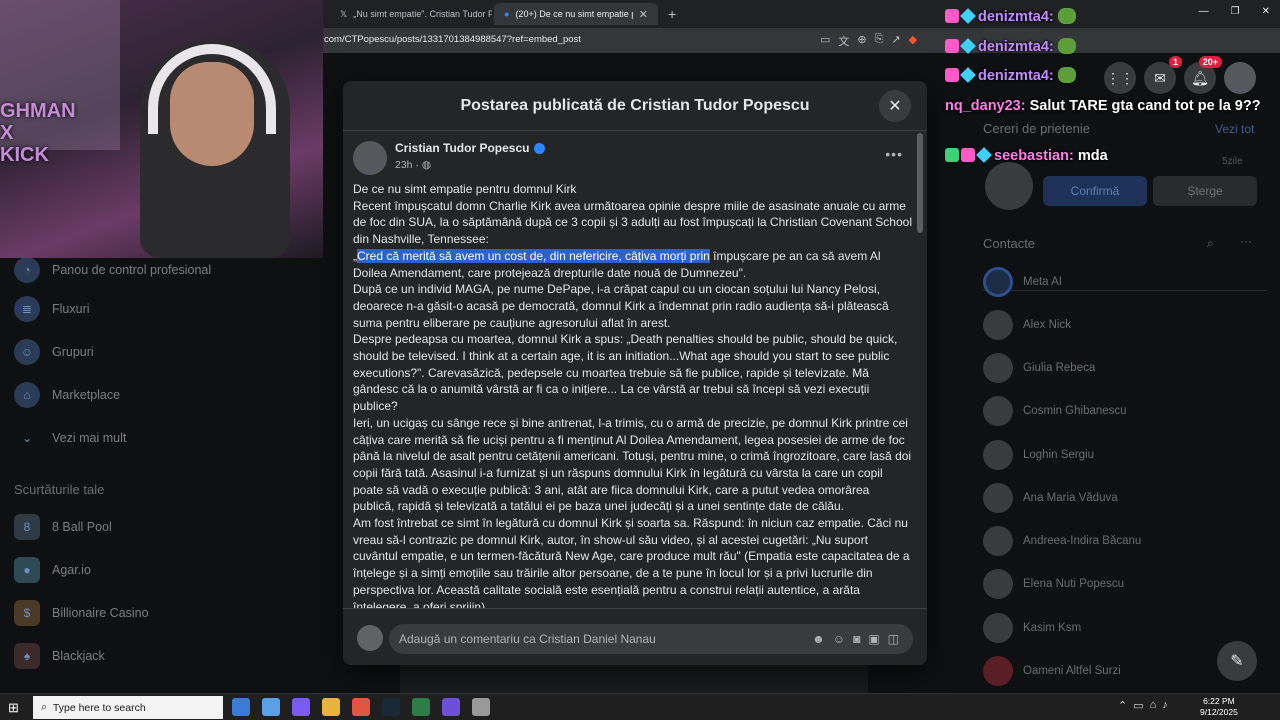 The height and width of the screenshot is (720, 1280). What do you see at coordinates (1062, 541) in the screenshot?
I see `contact-item: Andreea-Indira Băcanu` at bounding box center [1062, 541].